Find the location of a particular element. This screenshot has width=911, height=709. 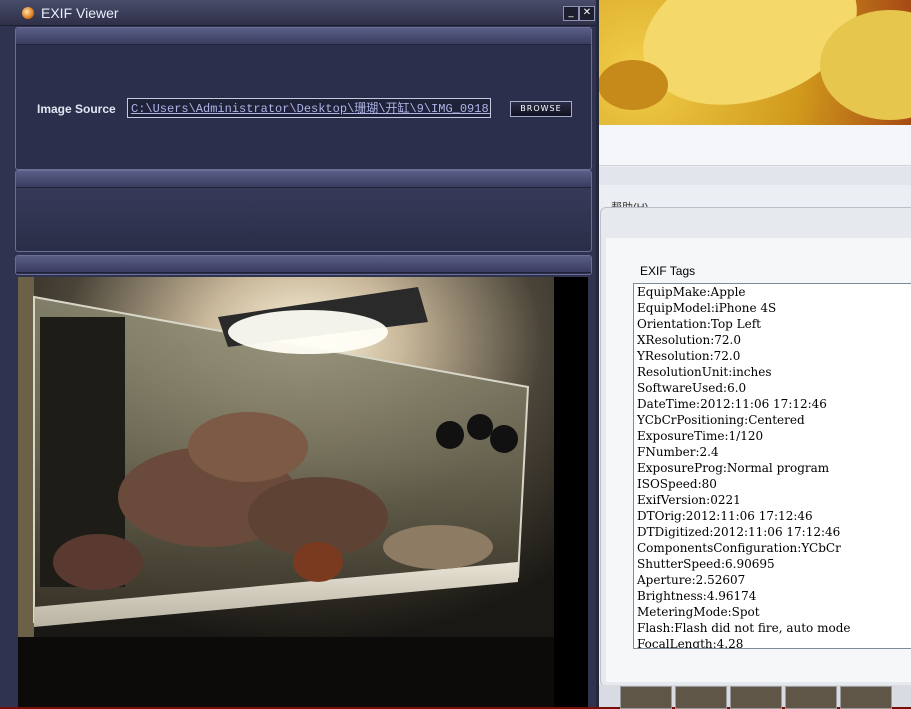

close-button: ✕ is located at coordinates (587, 13).